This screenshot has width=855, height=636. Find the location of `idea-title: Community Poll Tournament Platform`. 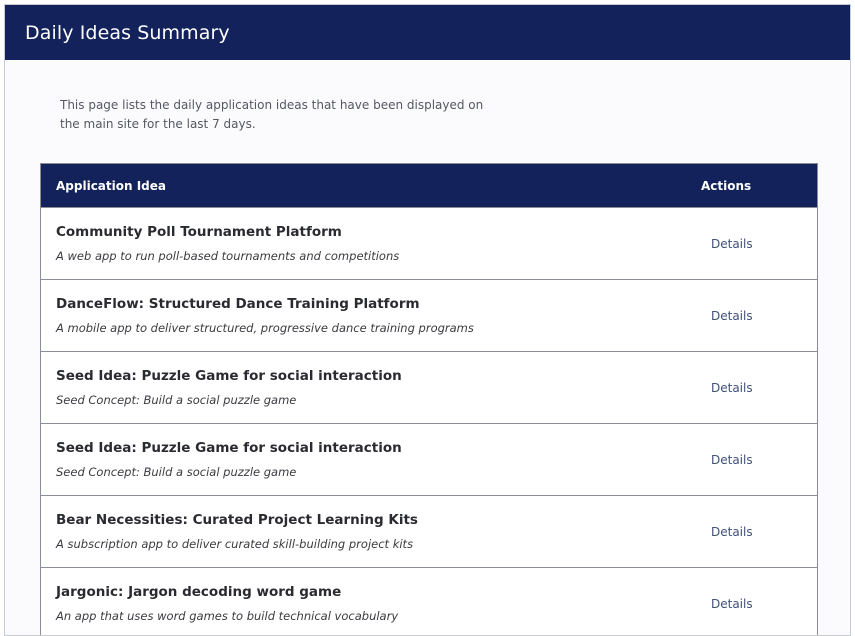

idea-title: Community Poll Tournament Platform is located at coordinates (199, 232).